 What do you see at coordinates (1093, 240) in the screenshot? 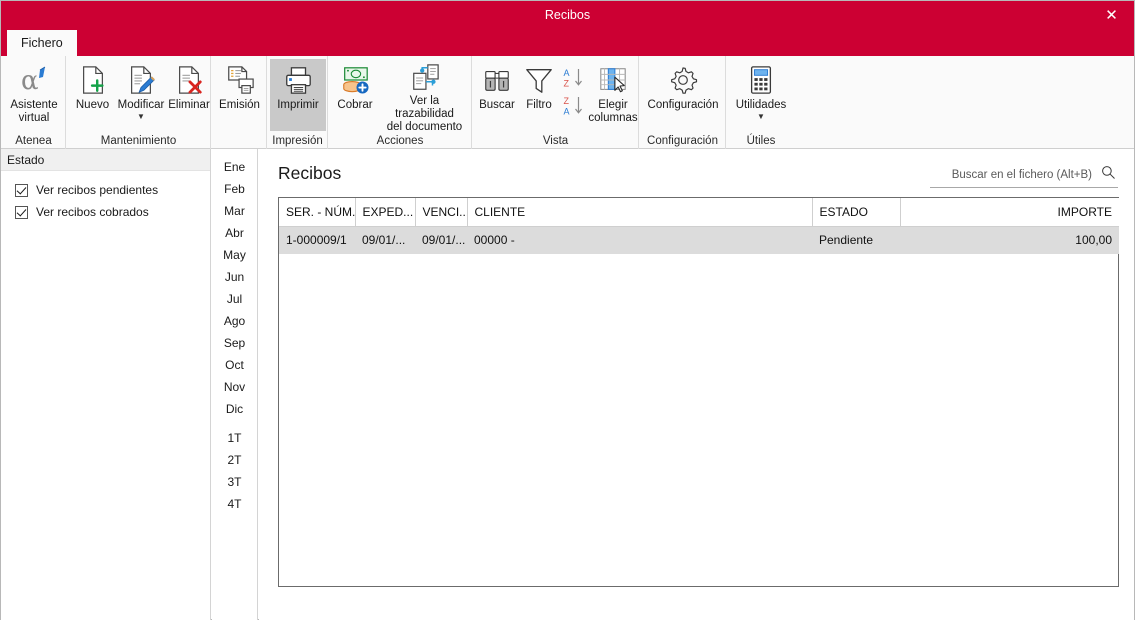
I see `table-cell-importe: 100,00` at bounding box center [1093, 240].